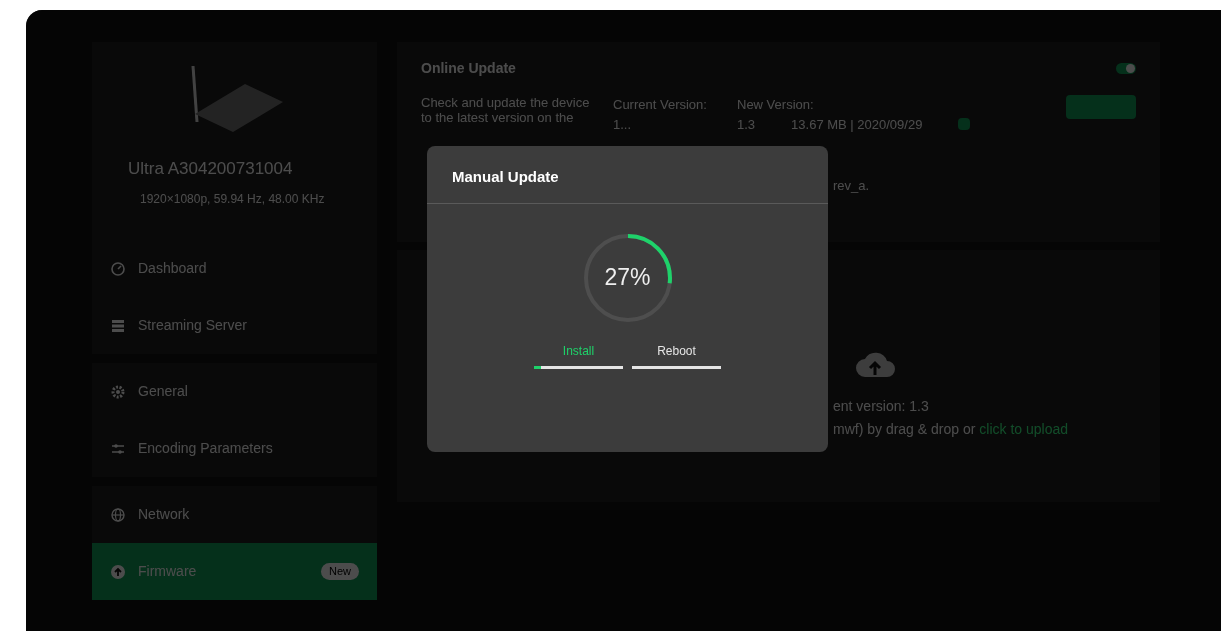 The image size is (1221, 631). What do you see at coordinates (851, 186) in the screenshot?
I see `note-text: rev_a.` at bounding box center [851, 186].